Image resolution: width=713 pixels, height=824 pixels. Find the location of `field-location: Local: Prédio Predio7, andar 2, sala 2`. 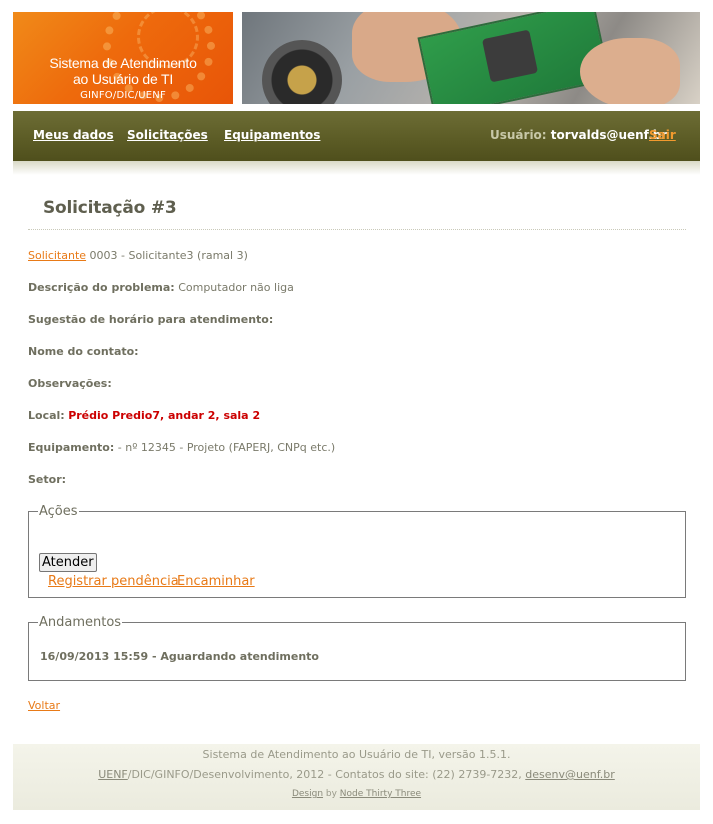

field-location: Local: Prédio Predio7, andar 2, sala 2 is located at coordinates (144, 415).